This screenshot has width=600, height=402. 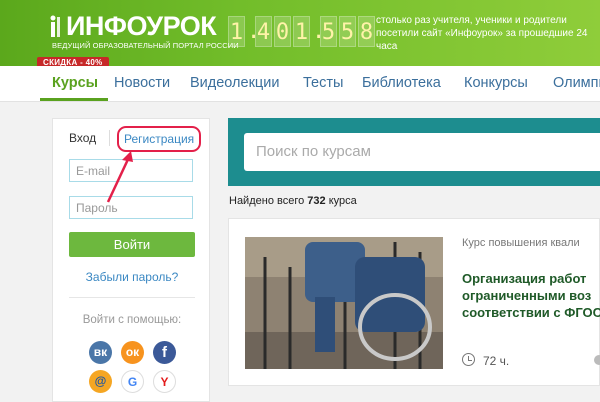 What do you see at coordinates (342, 201) in the screenshot?
I see `results-suffix: курса` at bounding box center [342, 201].